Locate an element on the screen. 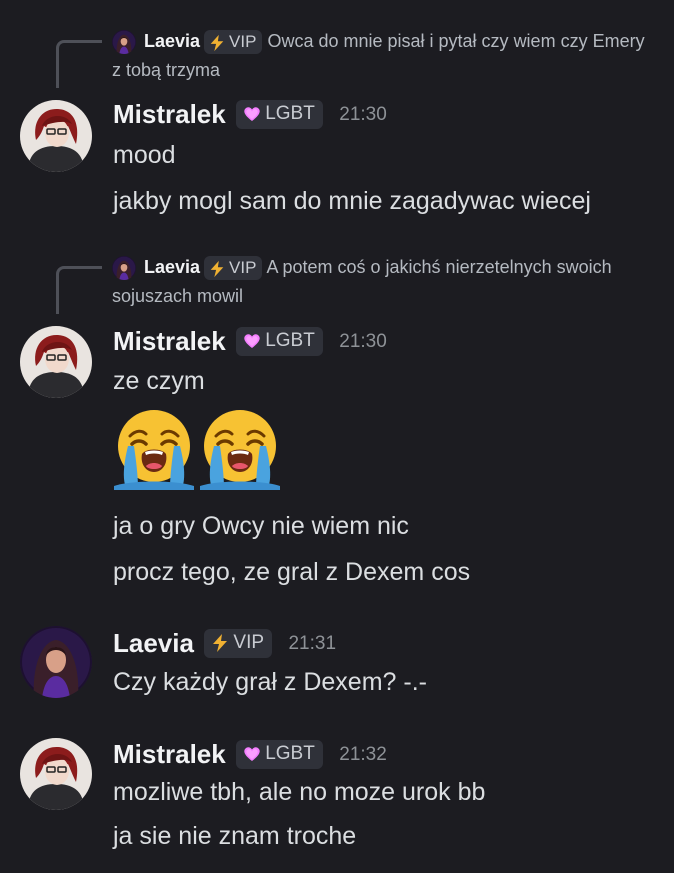 This screenshot has height=873, width=674. message-text: ze czym is located at coordinates (159, 381).